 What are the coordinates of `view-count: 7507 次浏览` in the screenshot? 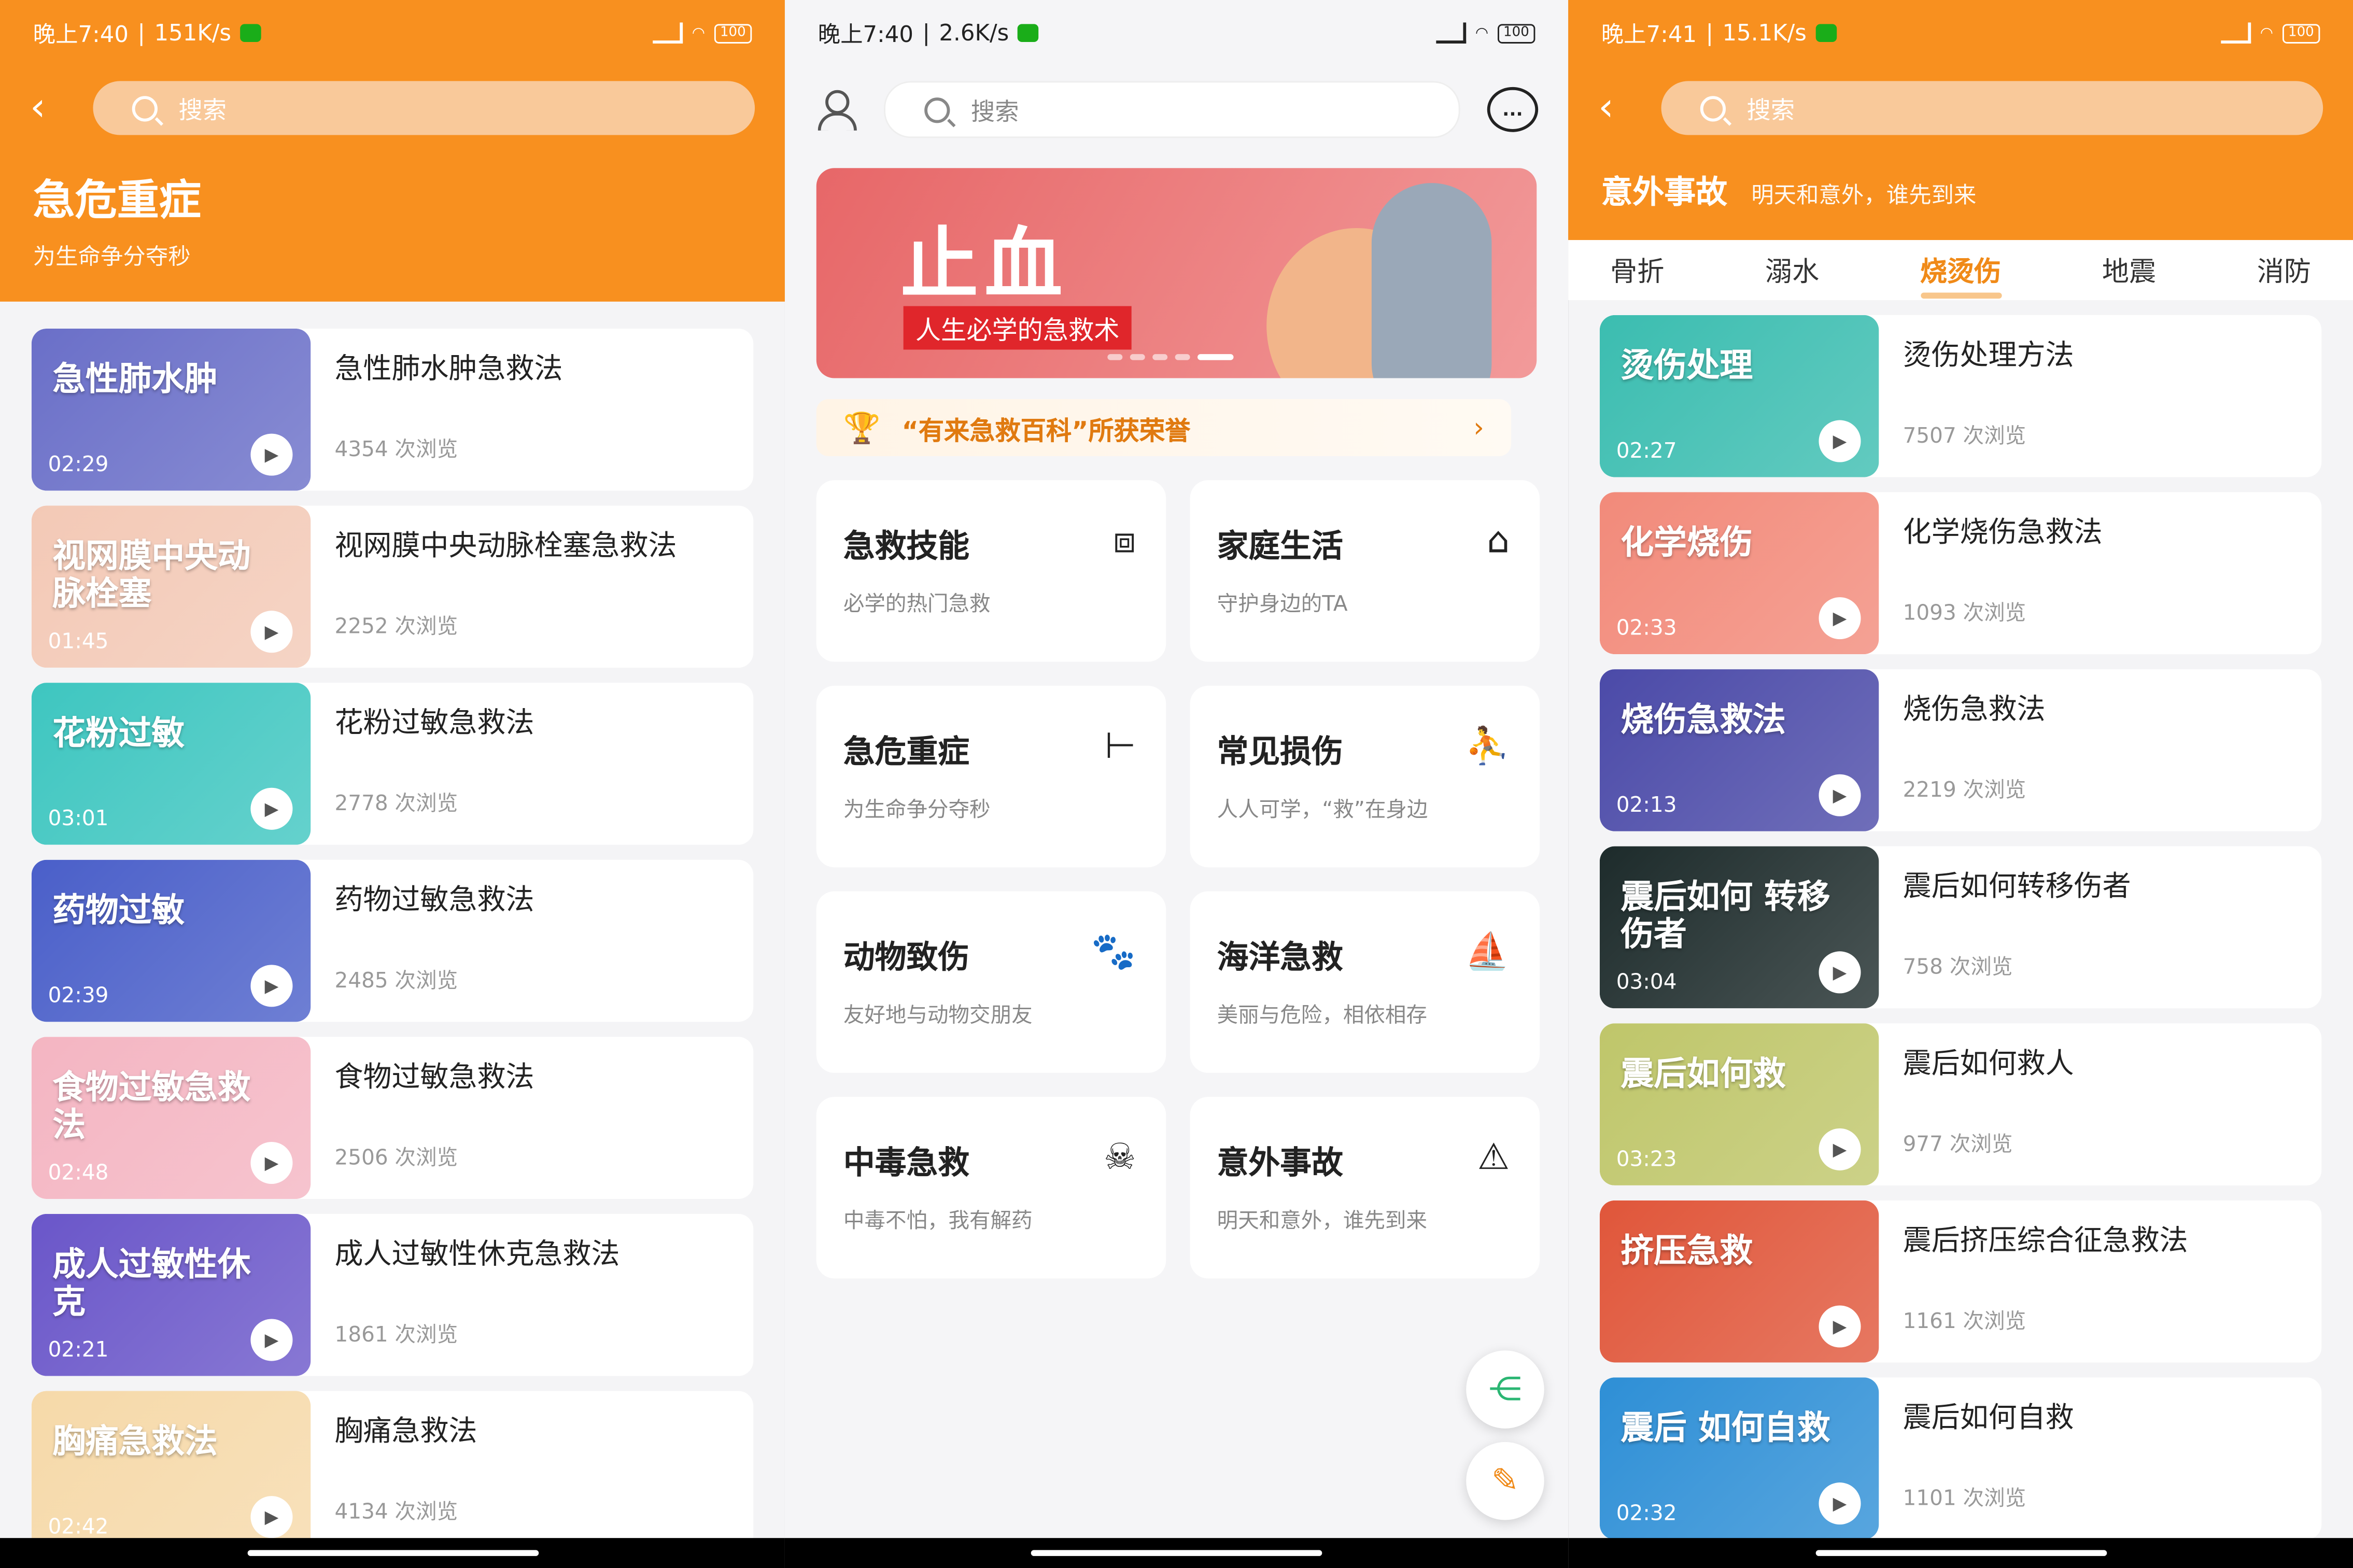 It's located at (1964, 437).